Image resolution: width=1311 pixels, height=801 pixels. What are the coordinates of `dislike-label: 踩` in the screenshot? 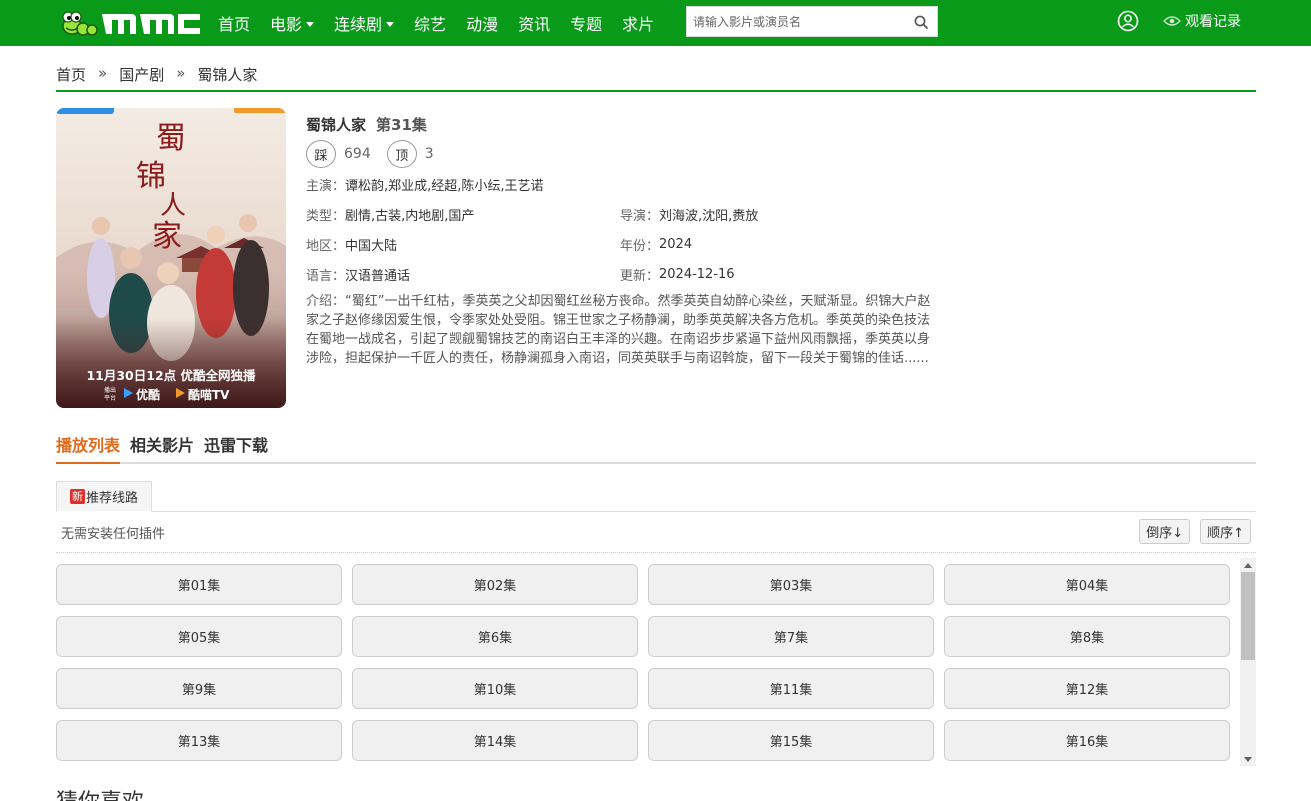 It's located at (321, 156).